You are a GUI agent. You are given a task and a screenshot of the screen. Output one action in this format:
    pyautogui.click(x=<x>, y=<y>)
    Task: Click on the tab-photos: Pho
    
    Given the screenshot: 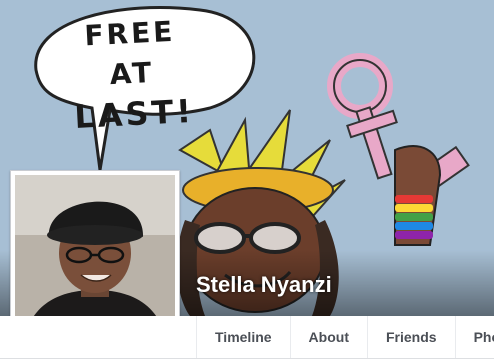 What is the action you would take?
    pyautogui.click(x=474, y=337)
    